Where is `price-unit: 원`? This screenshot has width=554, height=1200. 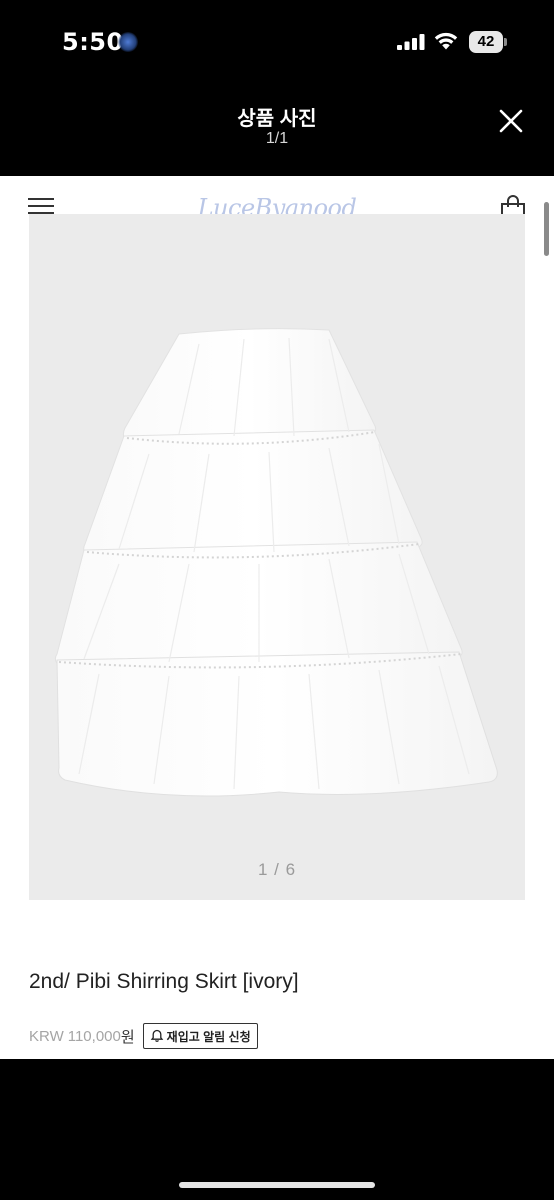 price-unit: 원 is located at coordinates (127, 1037).